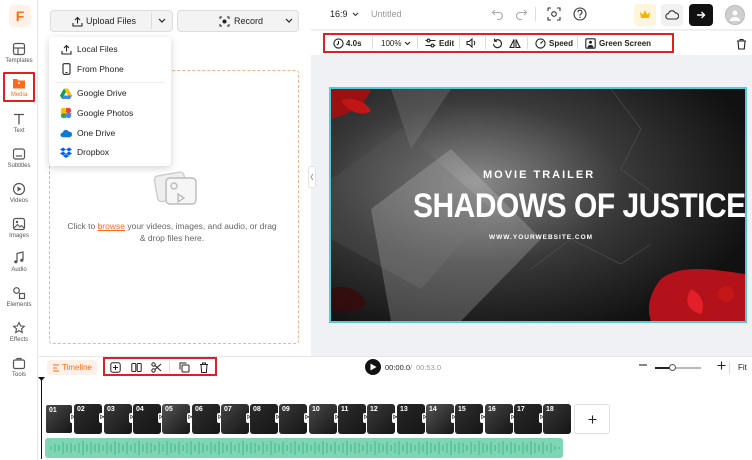 This screenshot has height=460, width=752. I want to click on timeline-clip: 07, so click(235, 419).